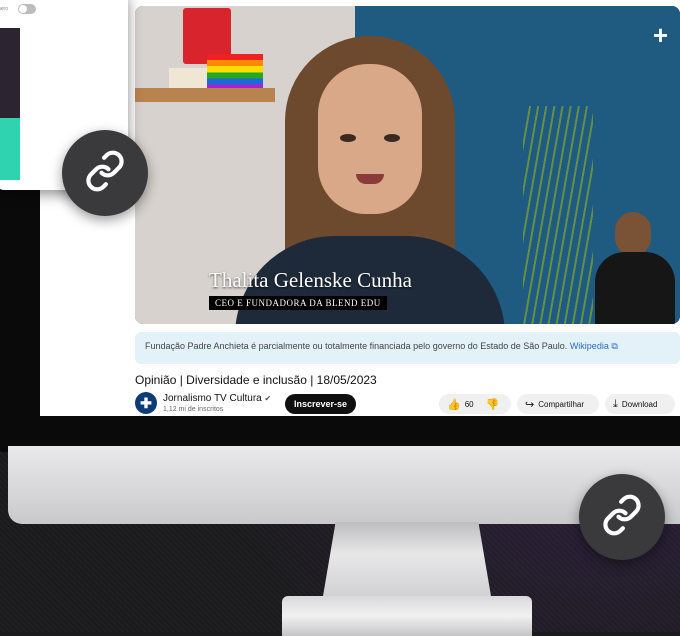  Describe the element at coordinates (475, 404) in the screenshot. I see `like-dislike-group: 👍 60 👎` at that location.